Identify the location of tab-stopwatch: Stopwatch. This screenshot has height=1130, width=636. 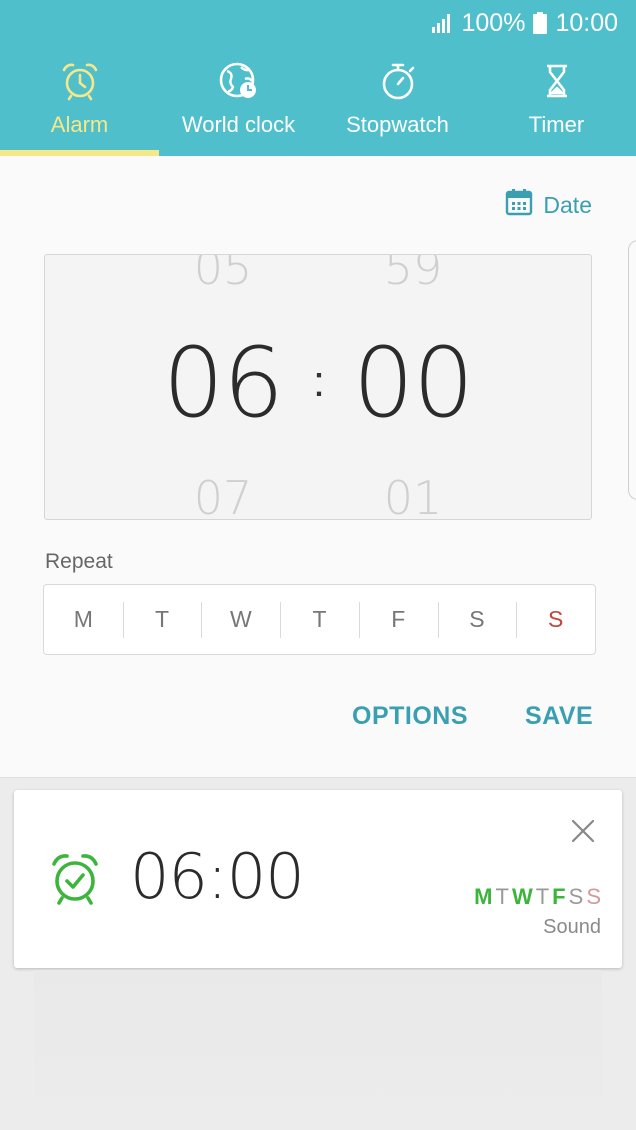
(397, 106).